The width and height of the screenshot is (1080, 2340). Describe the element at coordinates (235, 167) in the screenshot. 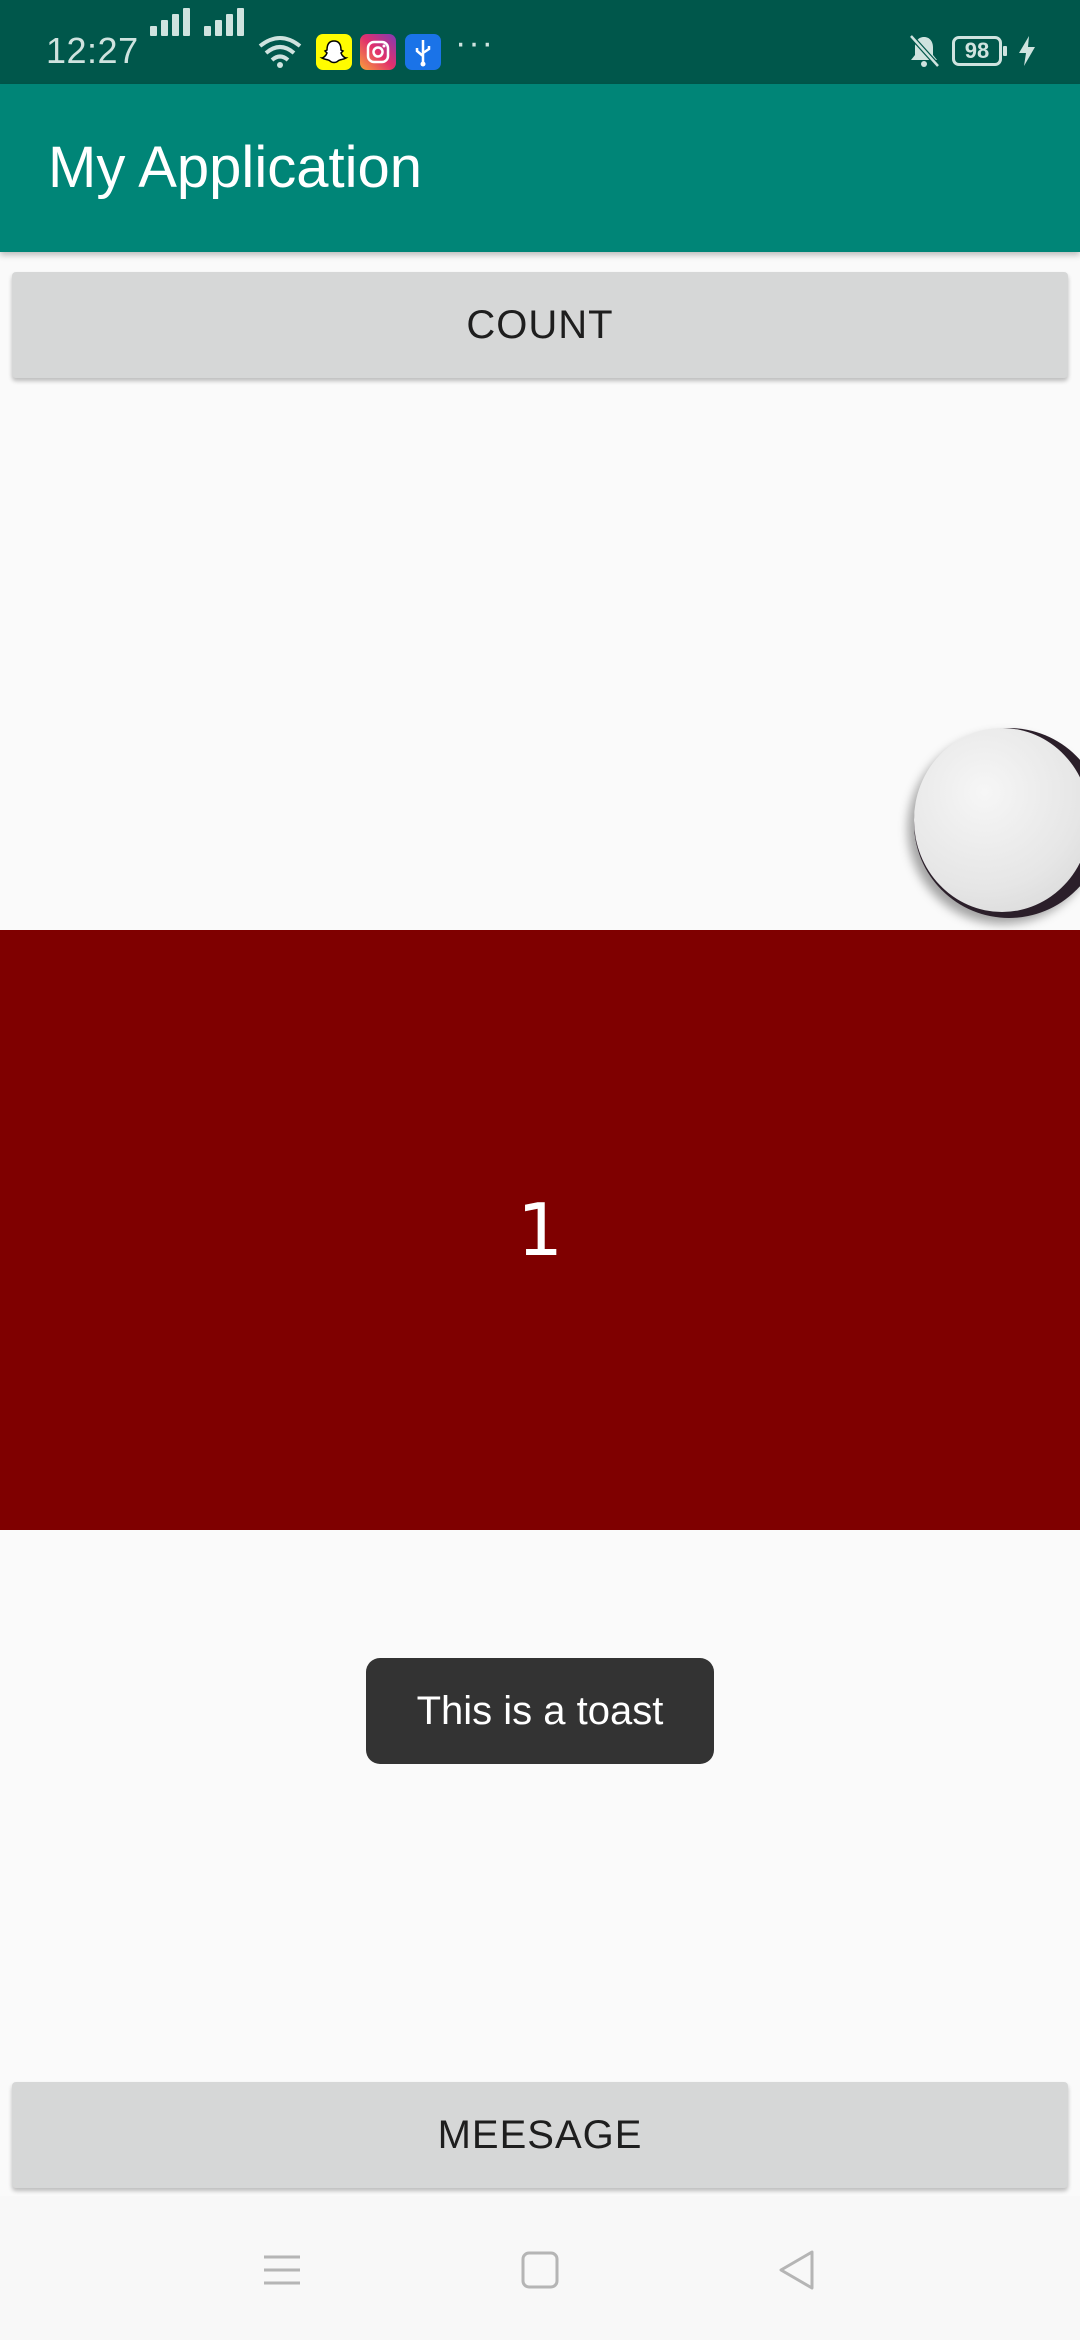

I see `app-title: My Application` at that location.